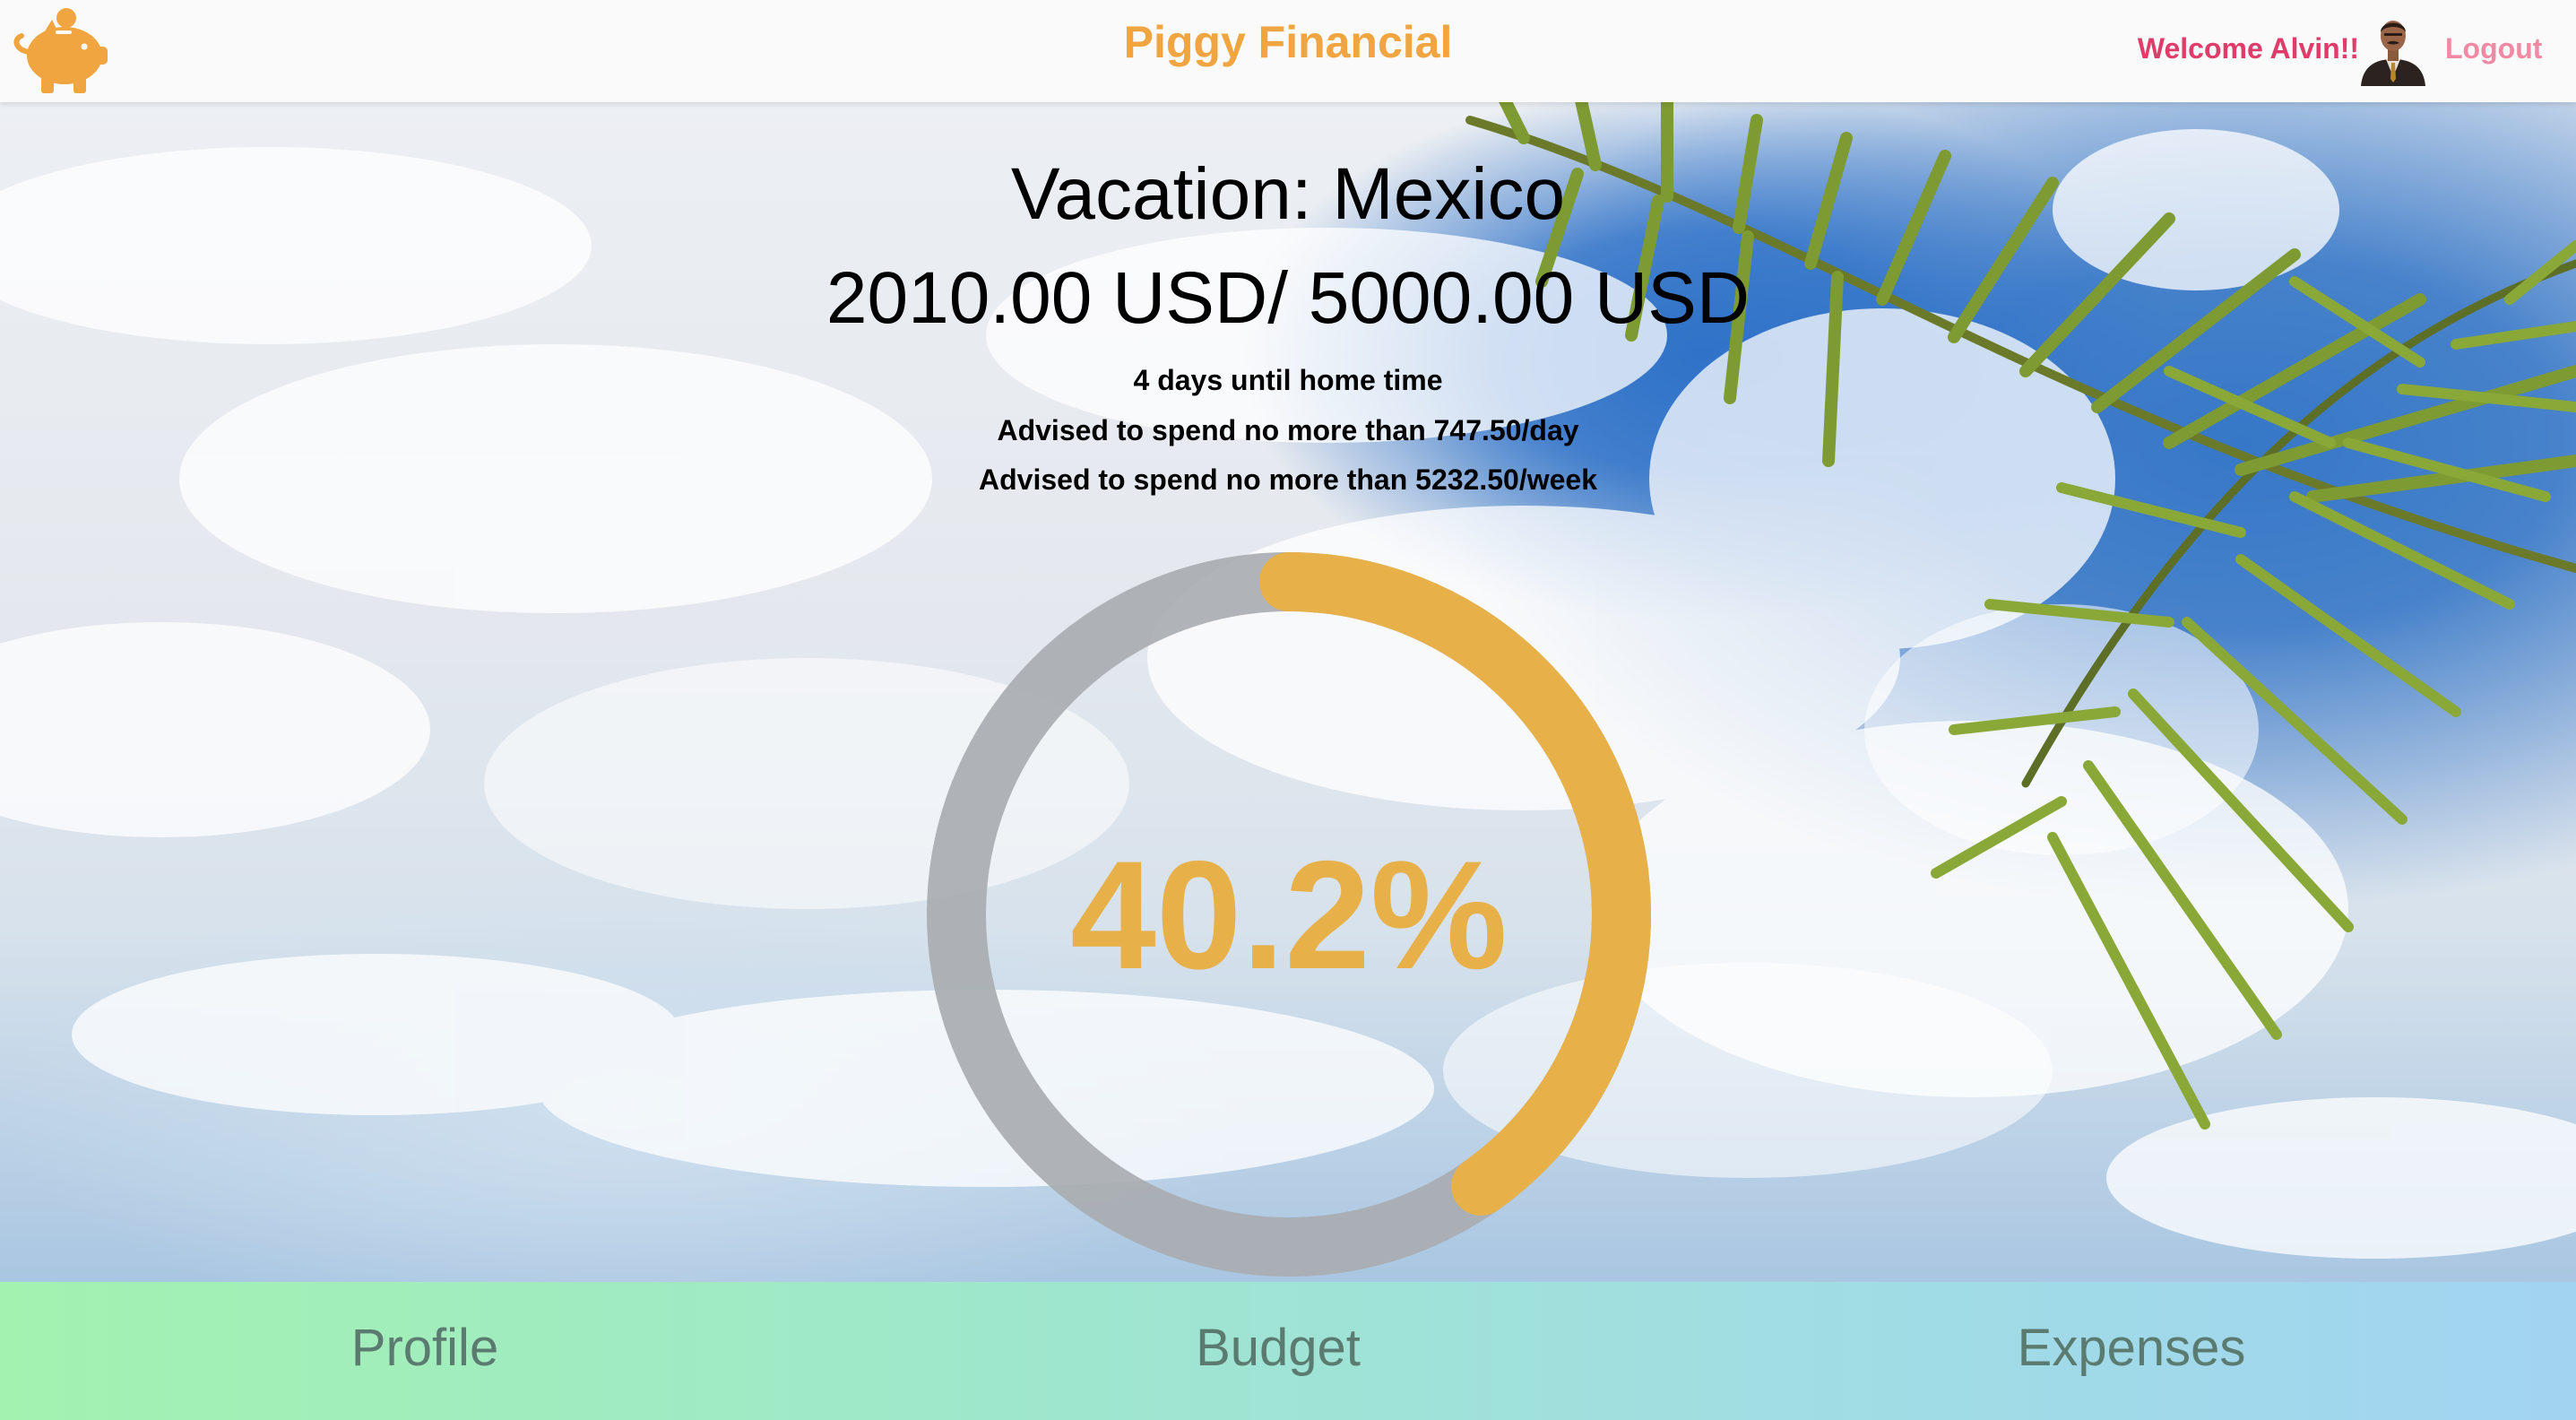  Describe the element at coordinates (1288, 380) in the screenshot. I see `days-remaining: 4 days until home time` at that location.